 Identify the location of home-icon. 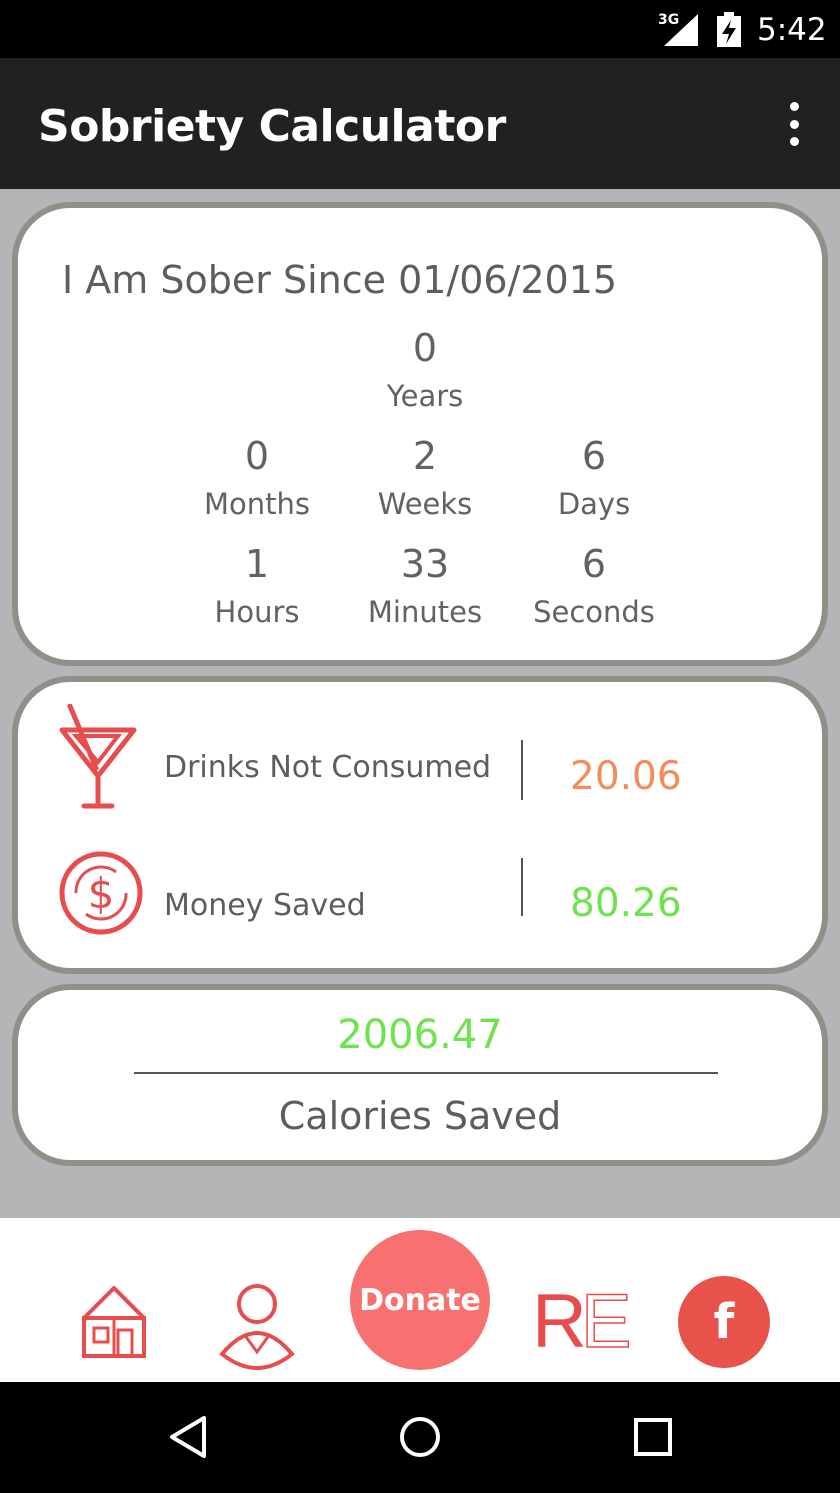
(114, 1322).